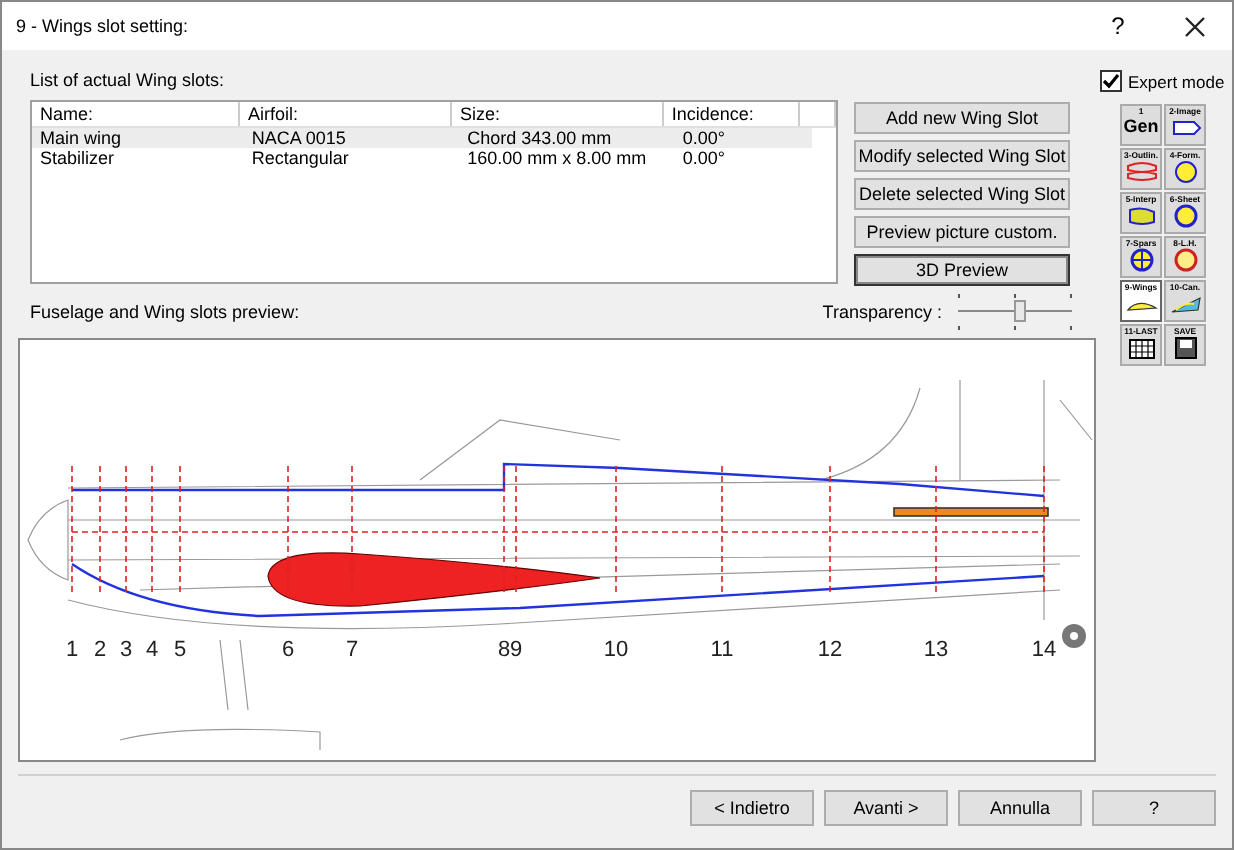 This screenshot has height=850, width=1234. Describe the element at coordinates (1020, 808) in the screenshot. I see `wizard-button: Annulla` at that location.